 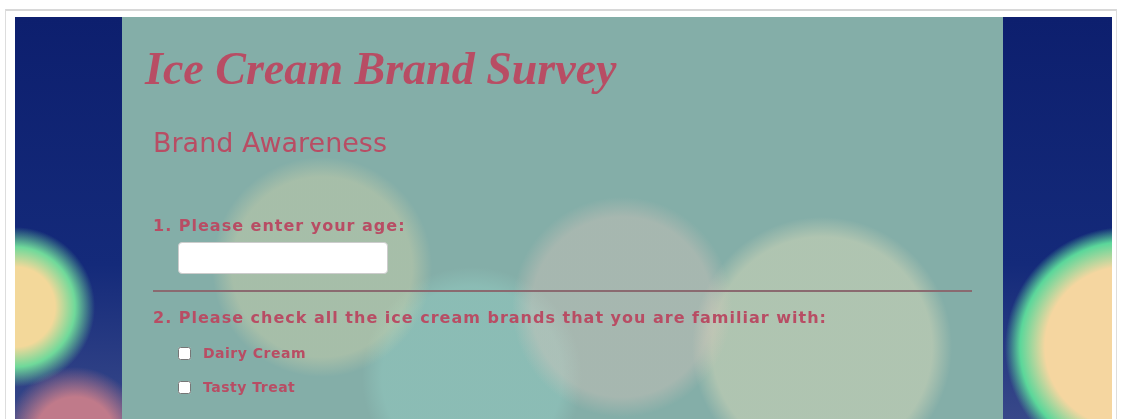 What do you see at coordinates (249, 387) in the screenshot?
I see `brand-option-label: Tasty Treat` at bounding box center [249, 387].